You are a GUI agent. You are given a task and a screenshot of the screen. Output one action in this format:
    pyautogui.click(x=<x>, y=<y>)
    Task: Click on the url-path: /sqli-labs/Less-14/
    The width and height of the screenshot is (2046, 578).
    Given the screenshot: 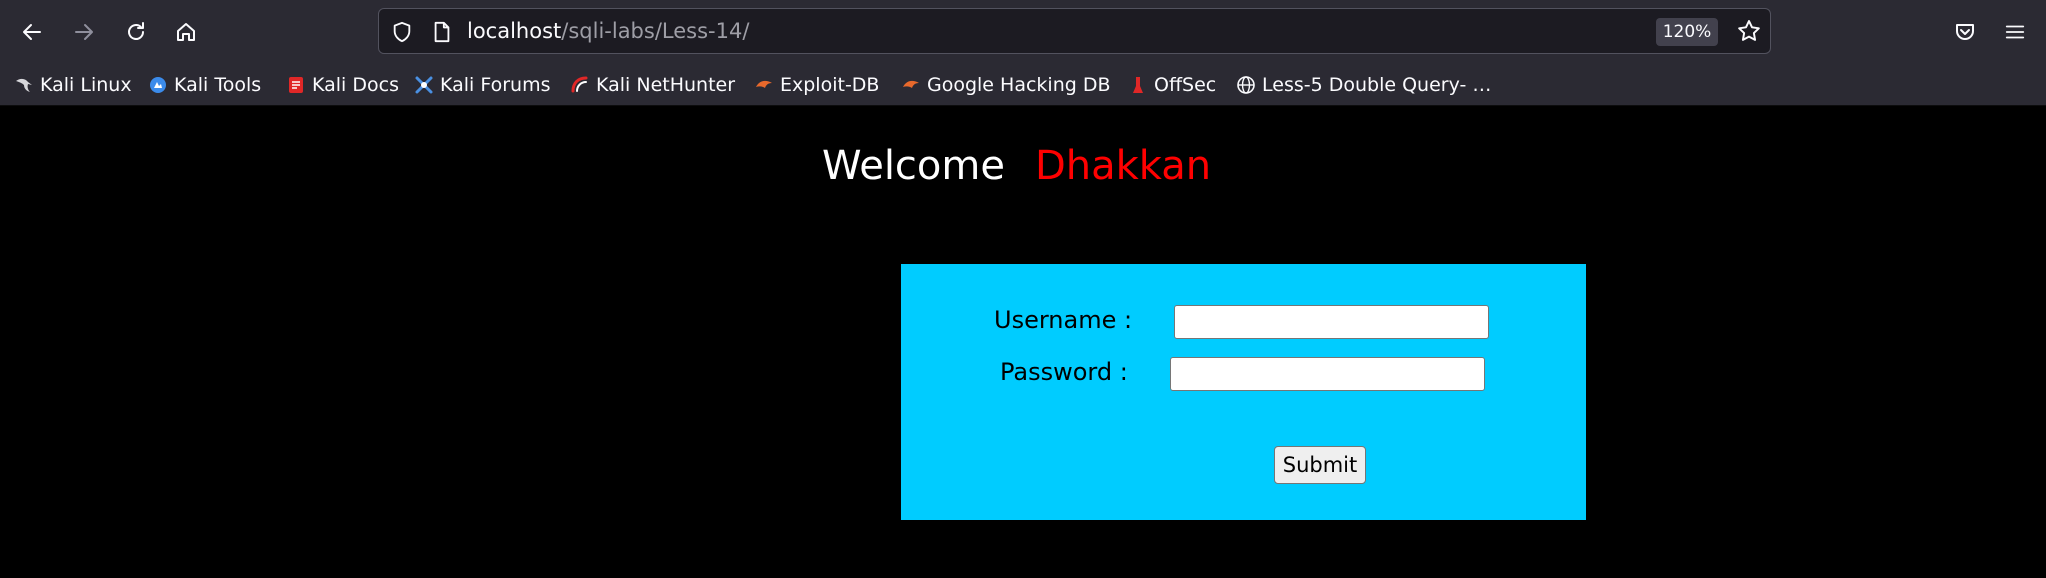 What is the action you would take?
    pyautogui.click(x=655, y=31)
    